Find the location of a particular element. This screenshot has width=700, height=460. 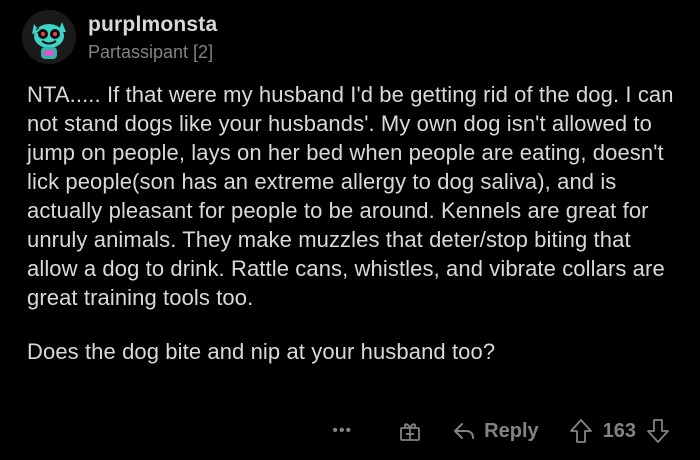

award-button is located at coordinates (410, 431).